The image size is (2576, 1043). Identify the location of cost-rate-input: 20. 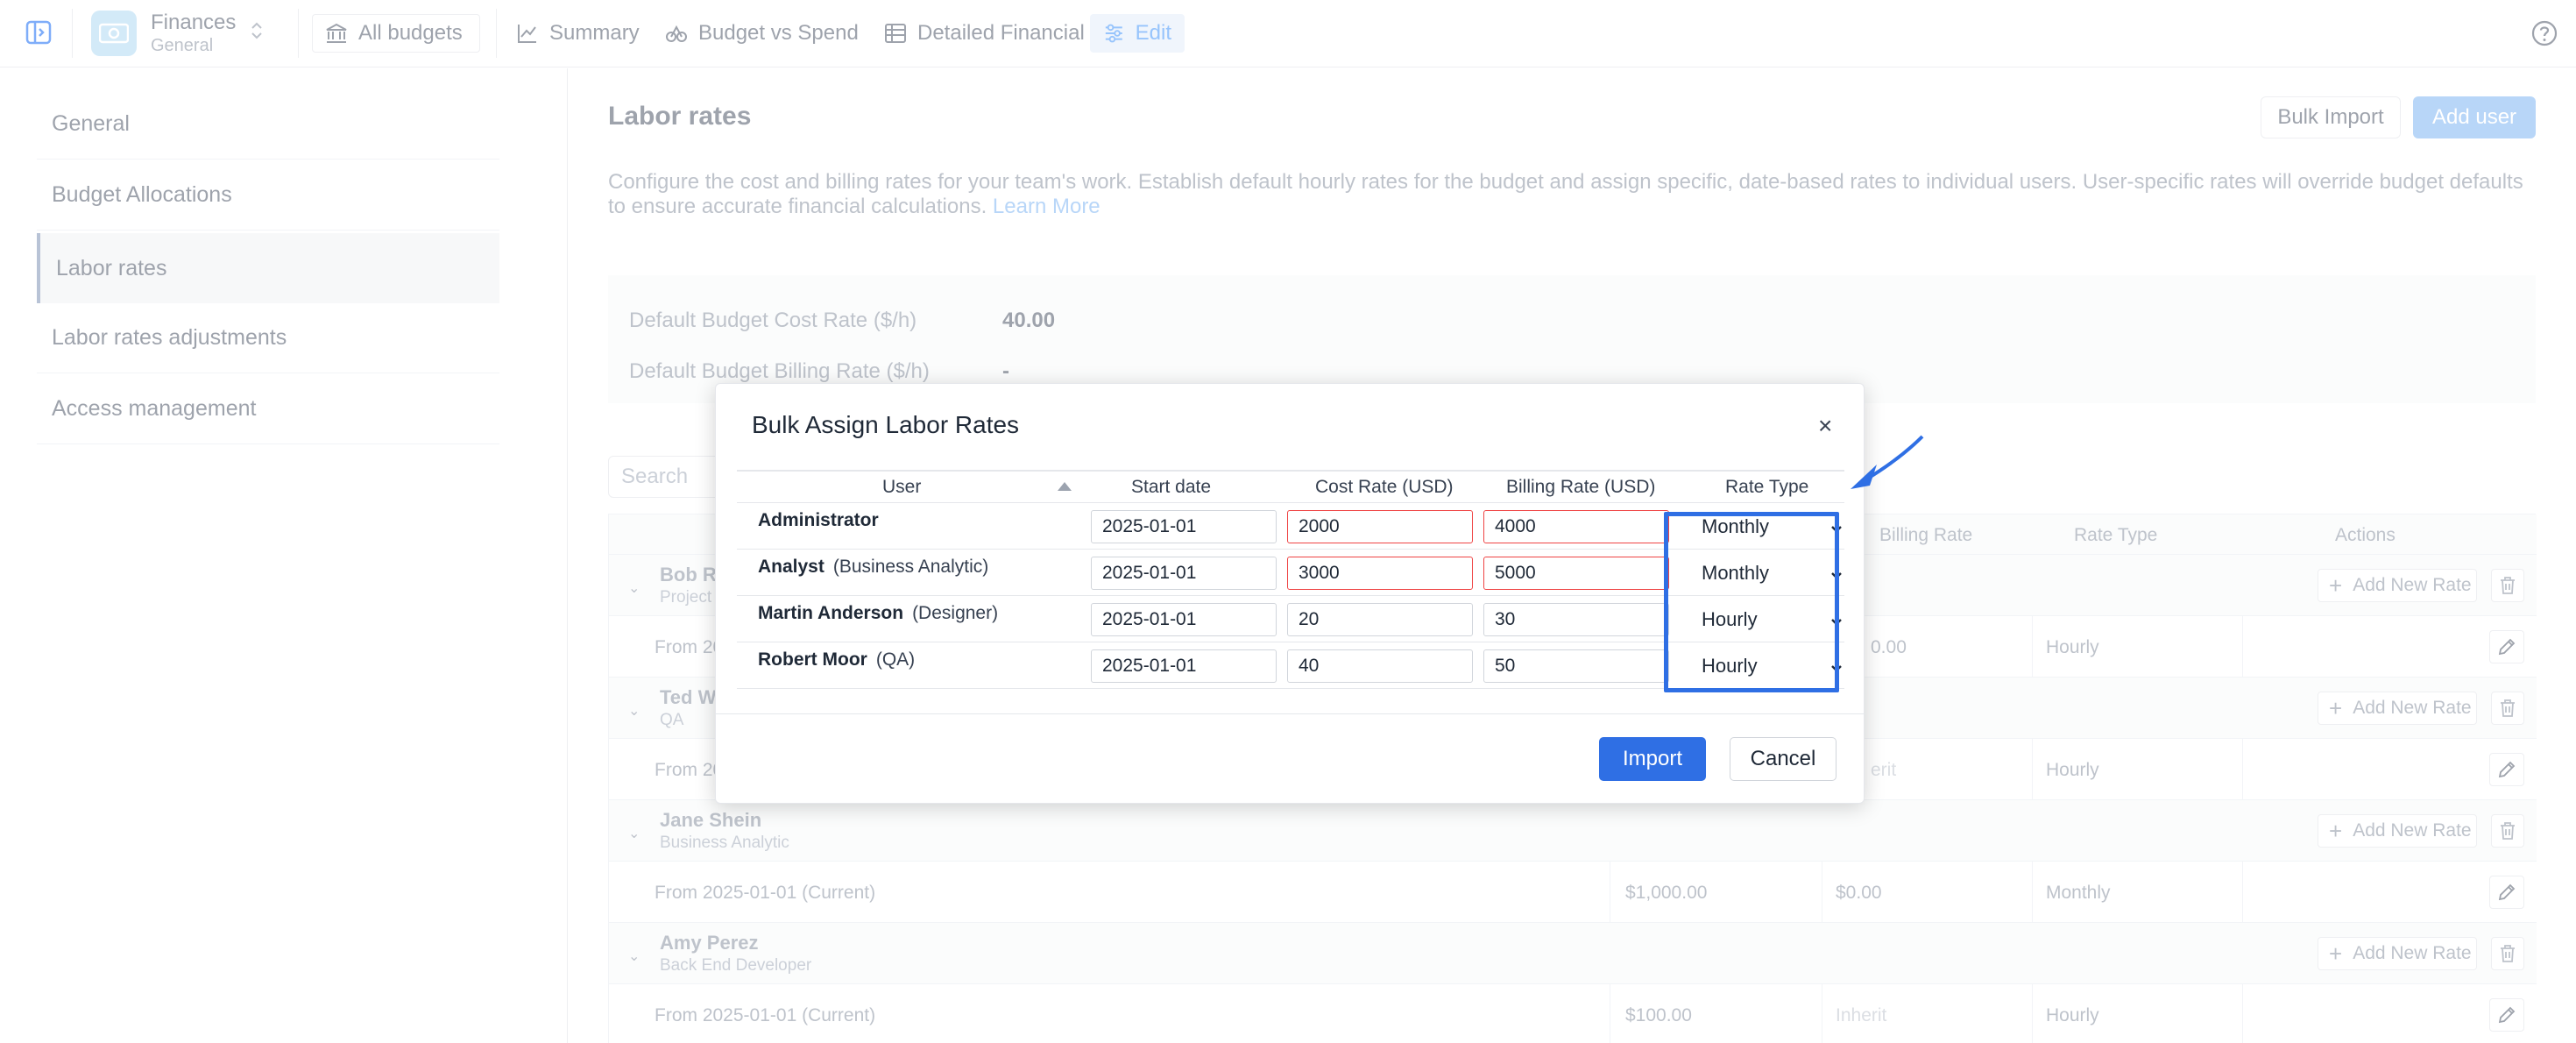
(1380, 619).